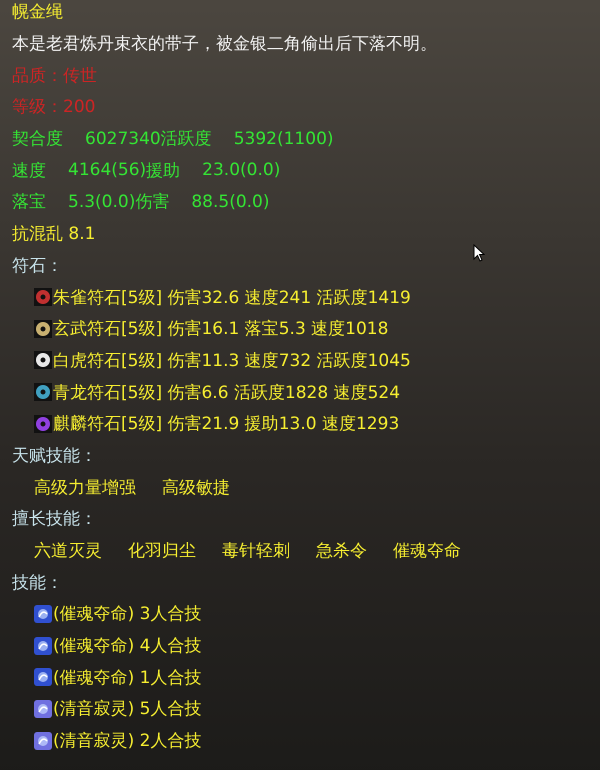  Describe the element at coordinates (54, 107) in the screenshot. I see `attribute-text: 等级：200` at that location.